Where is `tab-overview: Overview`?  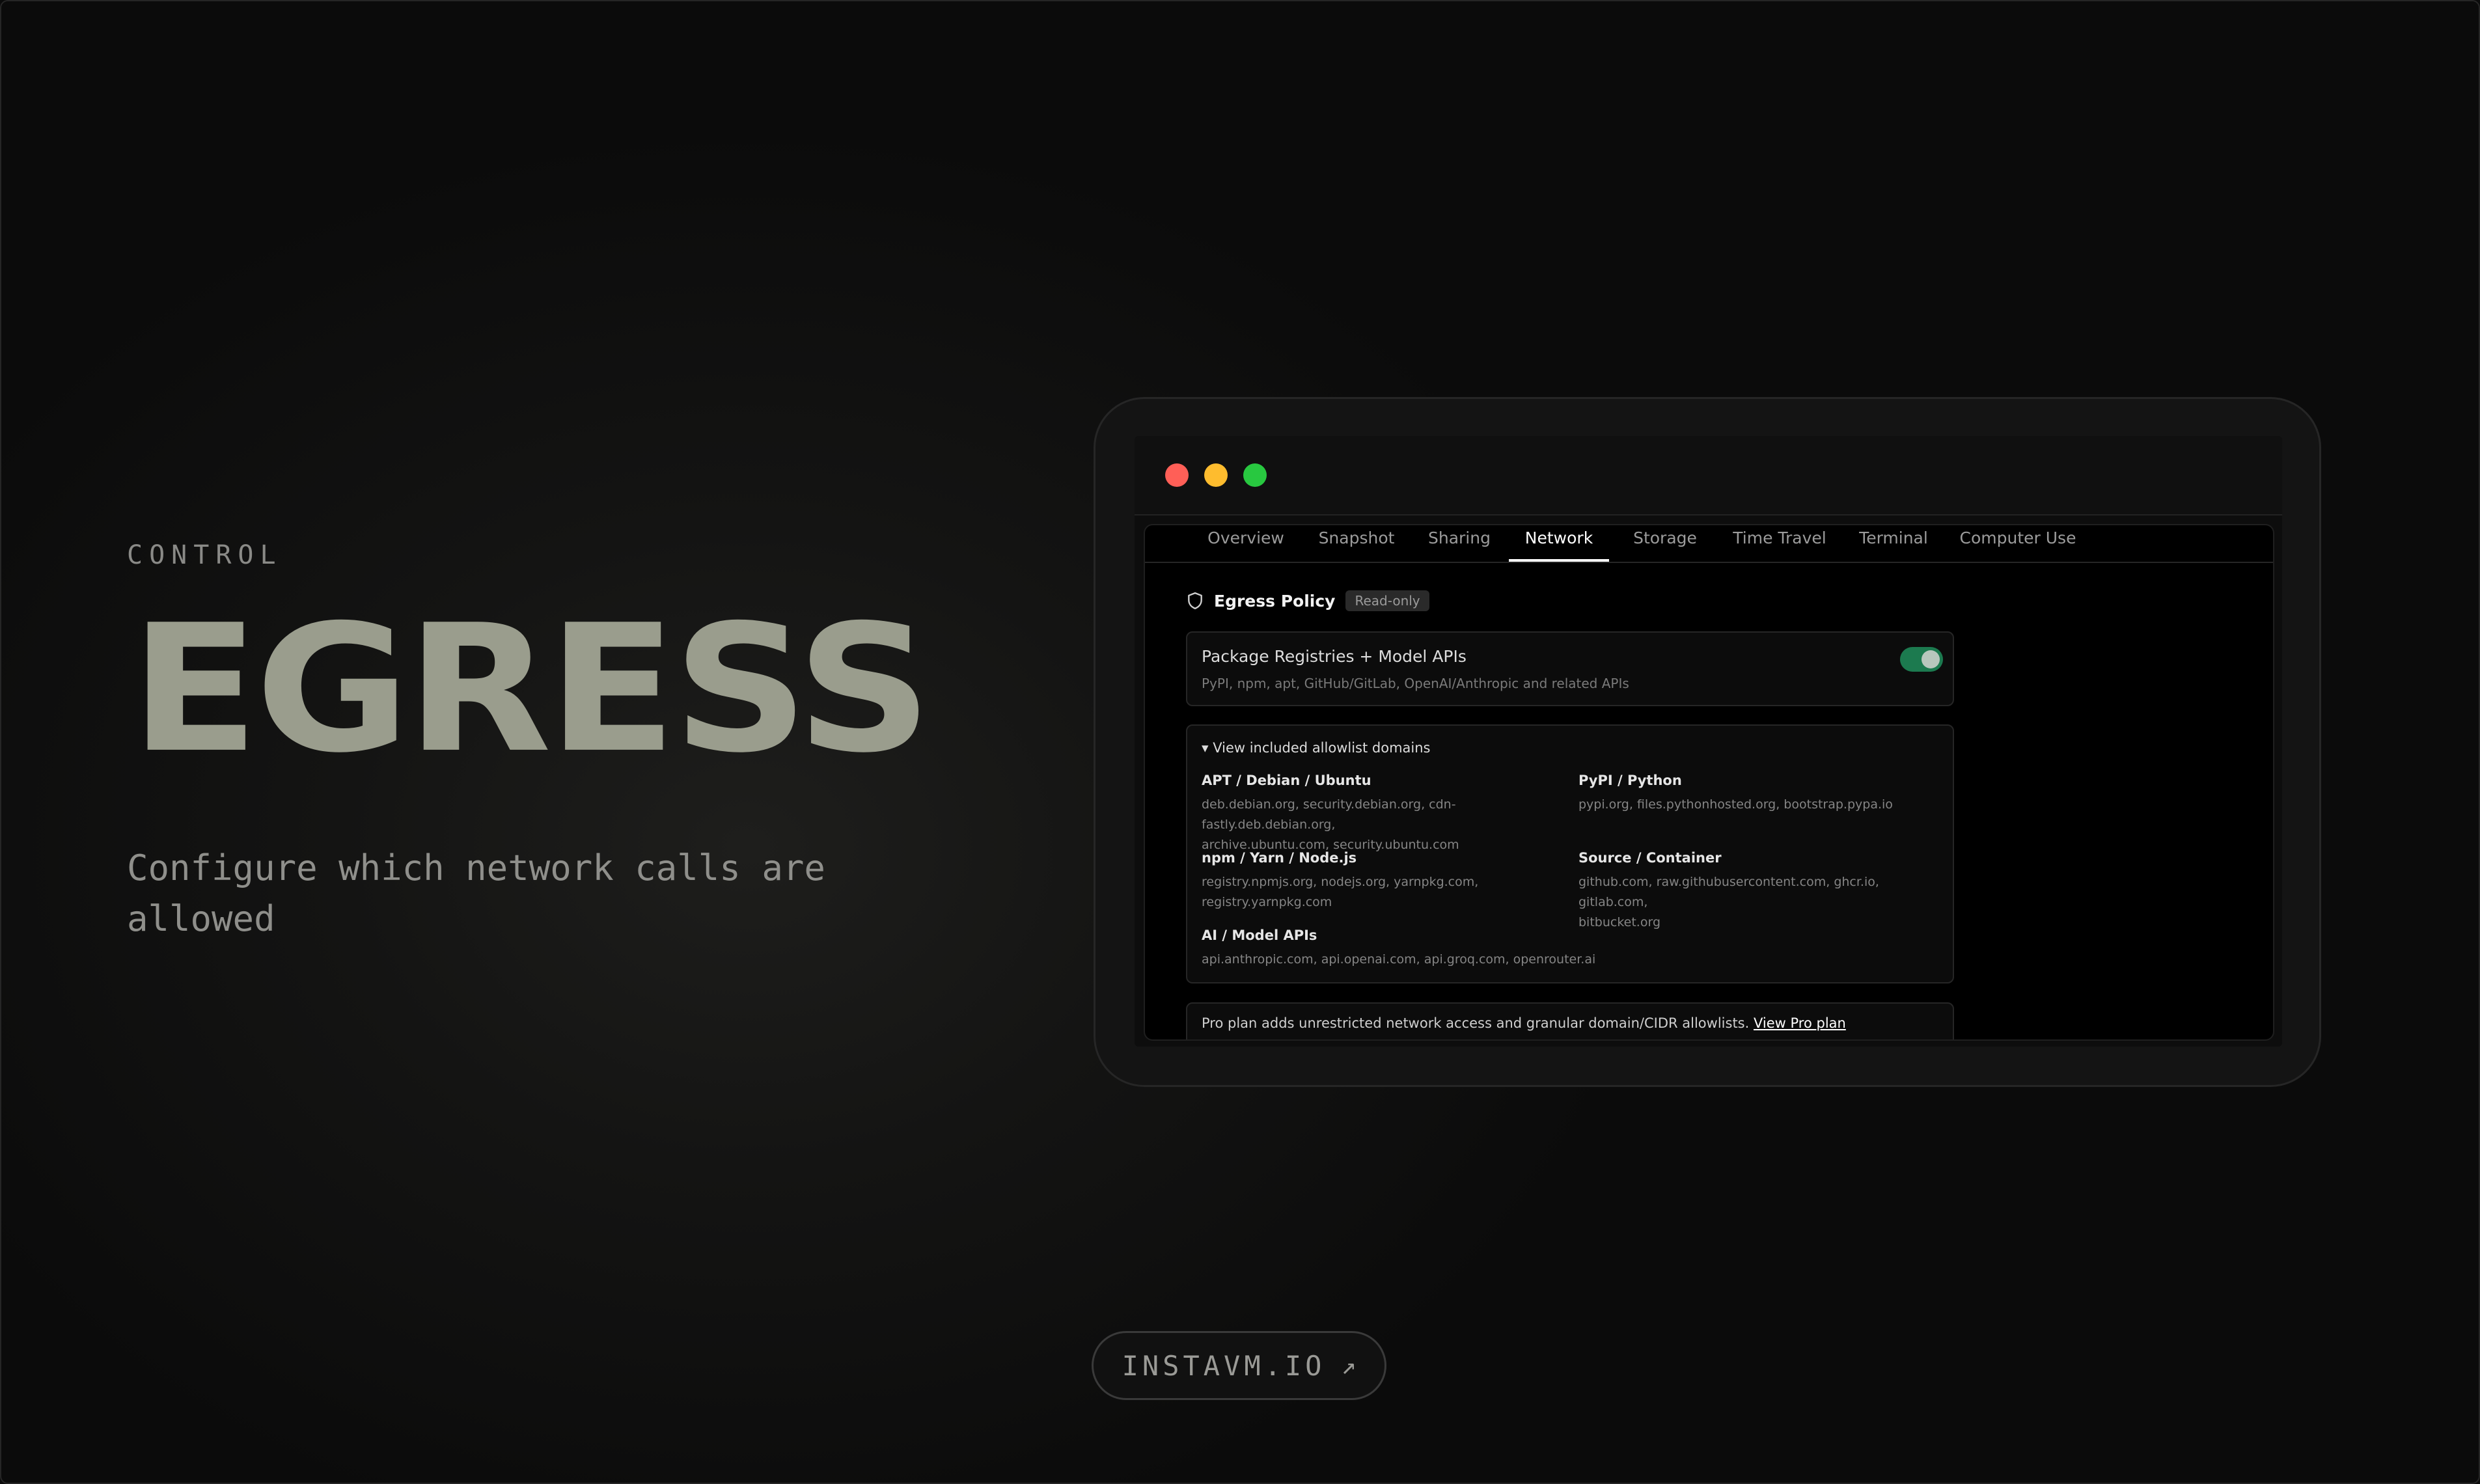 tab-overview: Overview is located at coordinates (1246, 542).